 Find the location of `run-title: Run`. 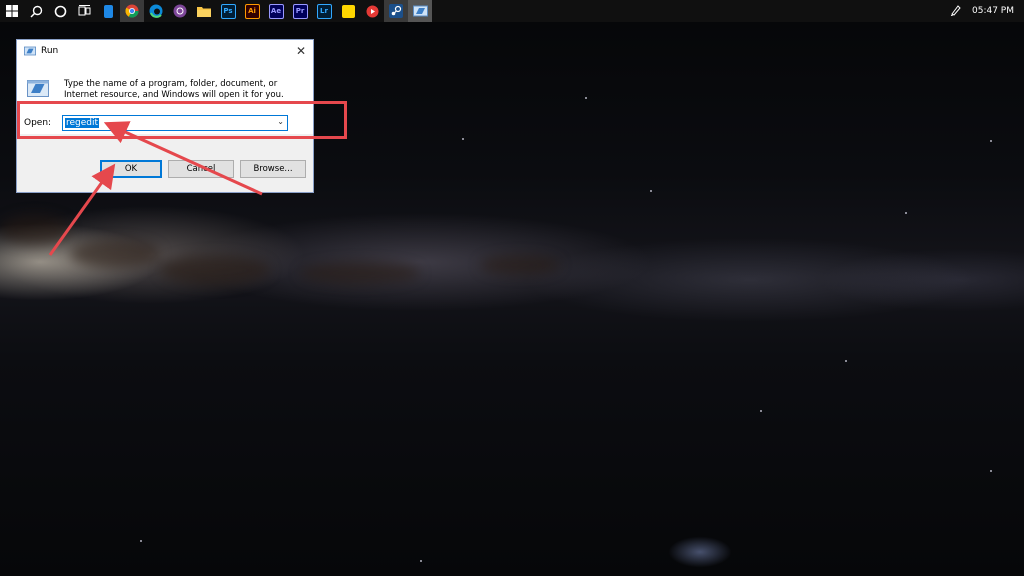

run-title: Run is located at coordinates (50, 51).